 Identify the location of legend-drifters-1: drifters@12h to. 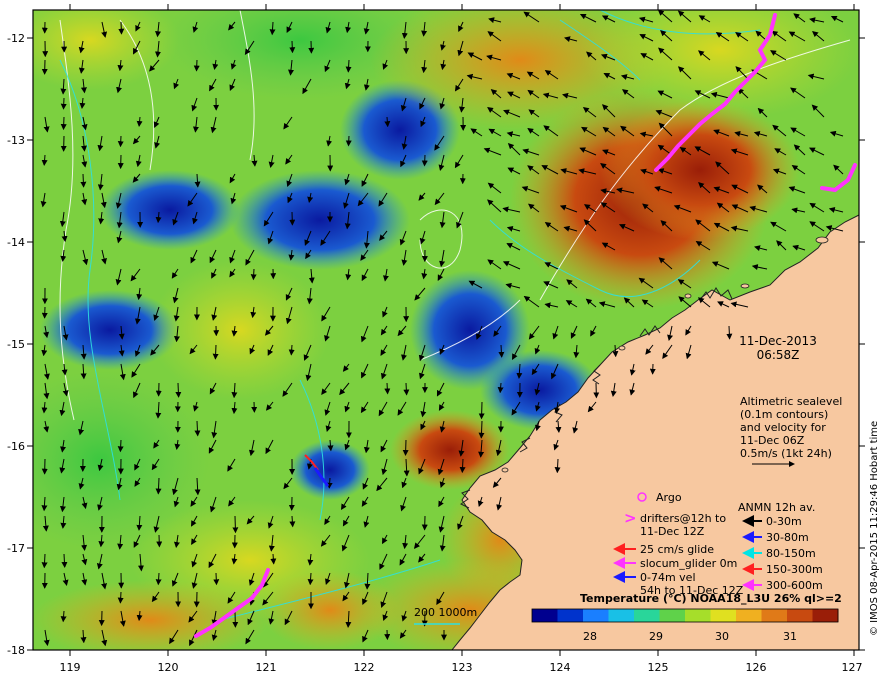
(683, 518).